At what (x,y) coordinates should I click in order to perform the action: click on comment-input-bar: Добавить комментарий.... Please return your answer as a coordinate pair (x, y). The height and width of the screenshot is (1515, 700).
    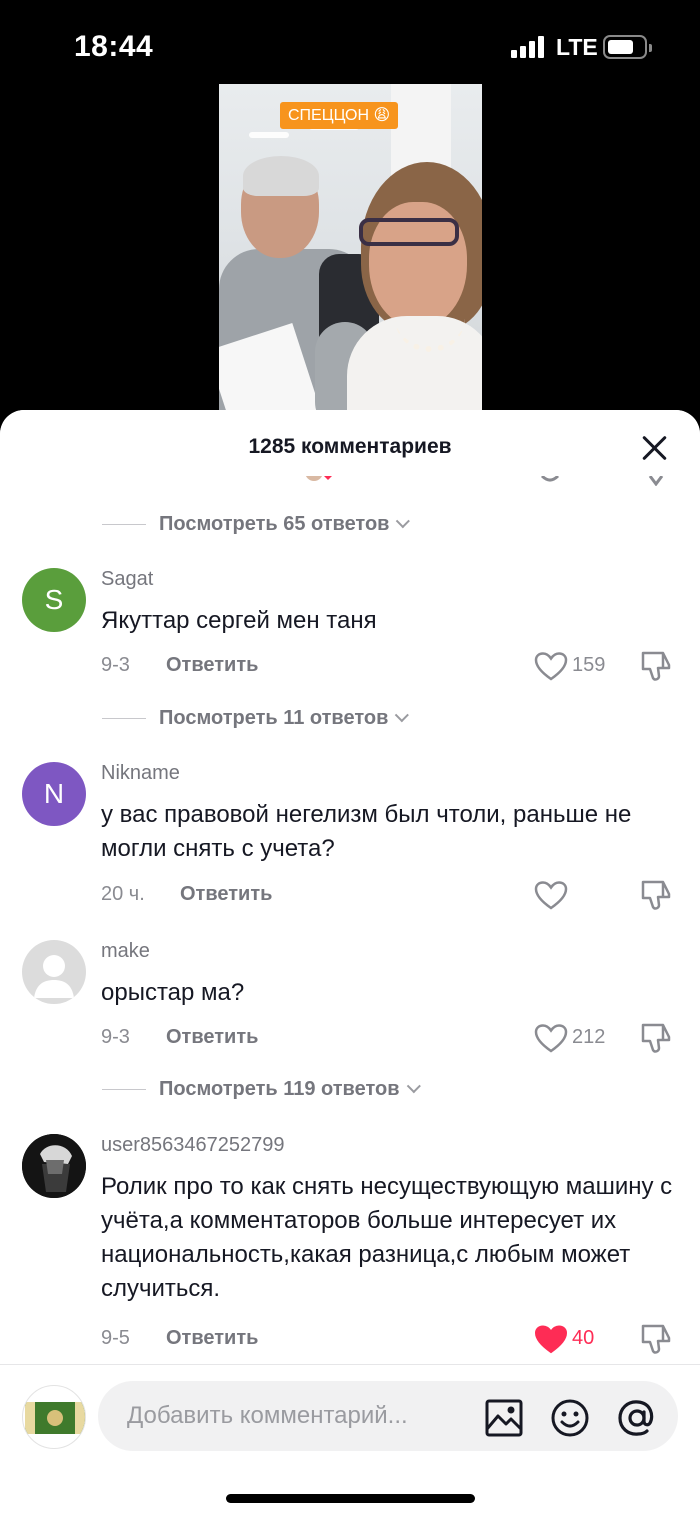
    Looking at the image, I should click on (350, 1439).